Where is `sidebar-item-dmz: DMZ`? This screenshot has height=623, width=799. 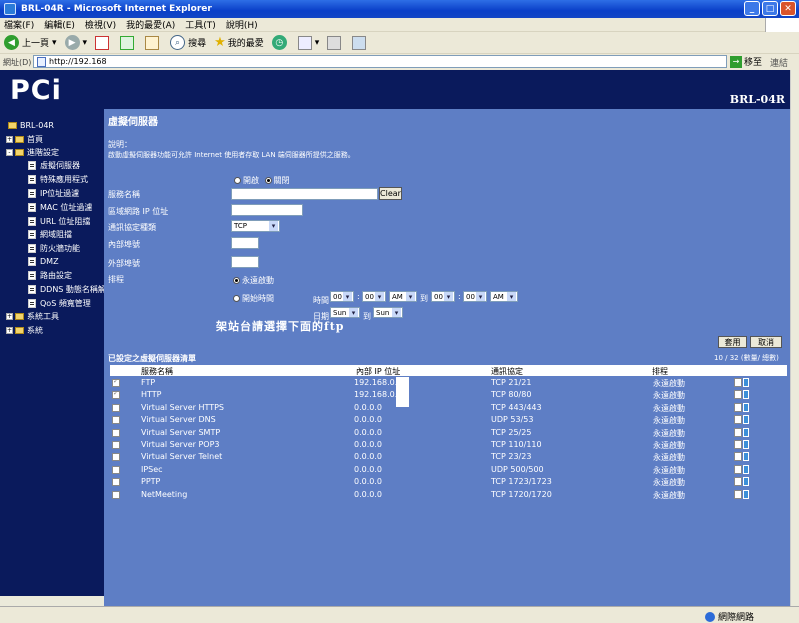 sidebar-item-dmz: DMZ is located at coordinates (43, 261).